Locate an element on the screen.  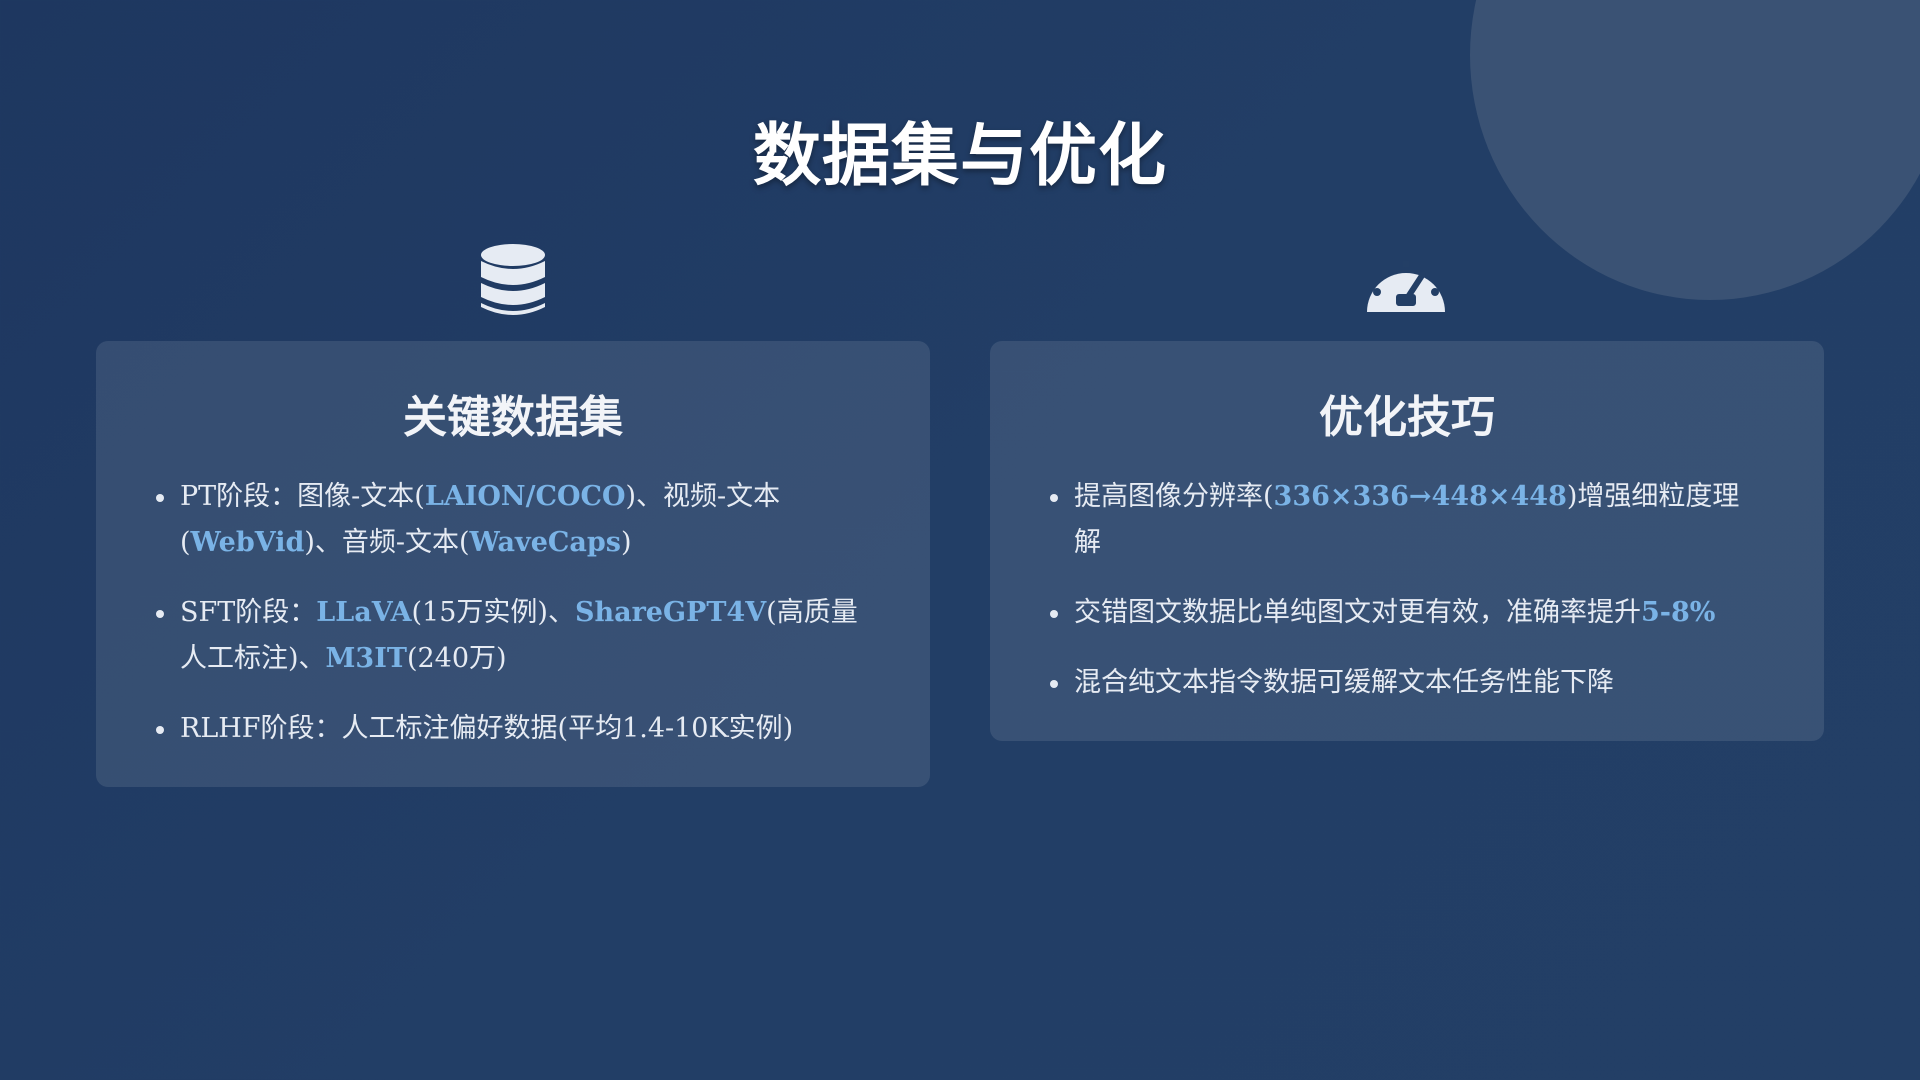
optimization-card-heading: 优化技巧 is located at coordinates (1407, 417).